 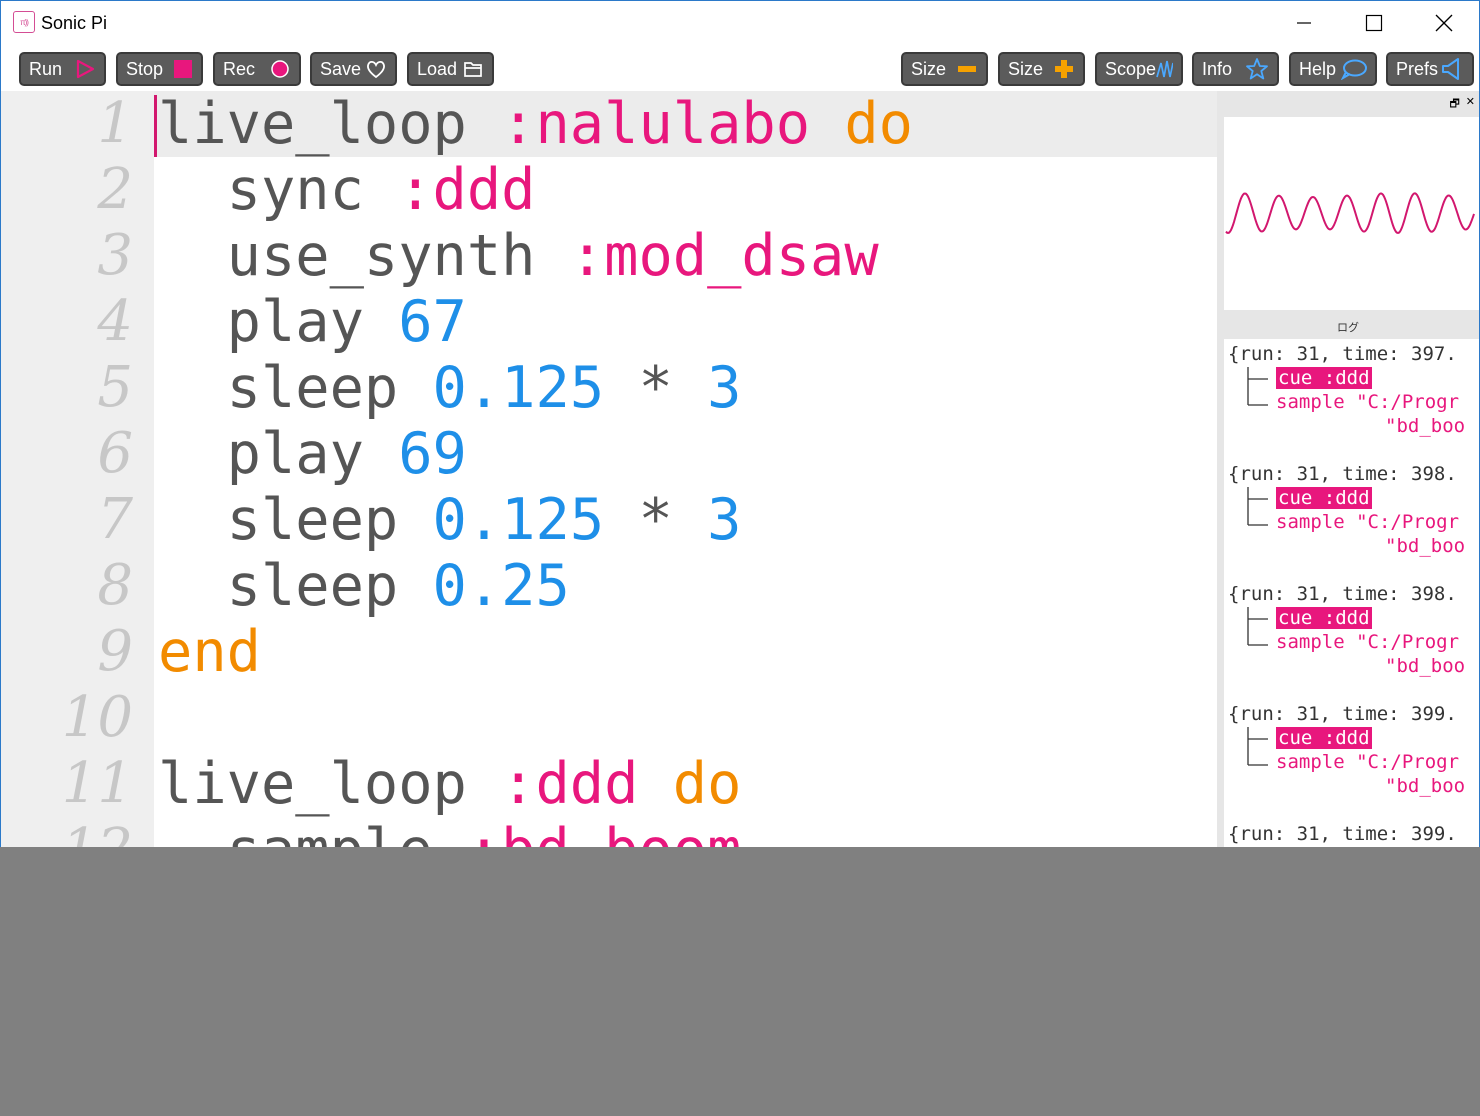 I want to click on size-plus-button: Size, so click(x=1041, y=69).